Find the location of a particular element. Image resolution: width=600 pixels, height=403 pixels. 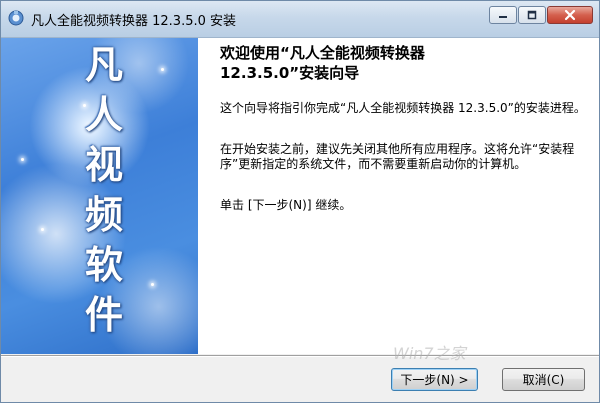

welcome-heading-line2: 12.3.5.0”安装向导 is located at coordinates (290, 73).